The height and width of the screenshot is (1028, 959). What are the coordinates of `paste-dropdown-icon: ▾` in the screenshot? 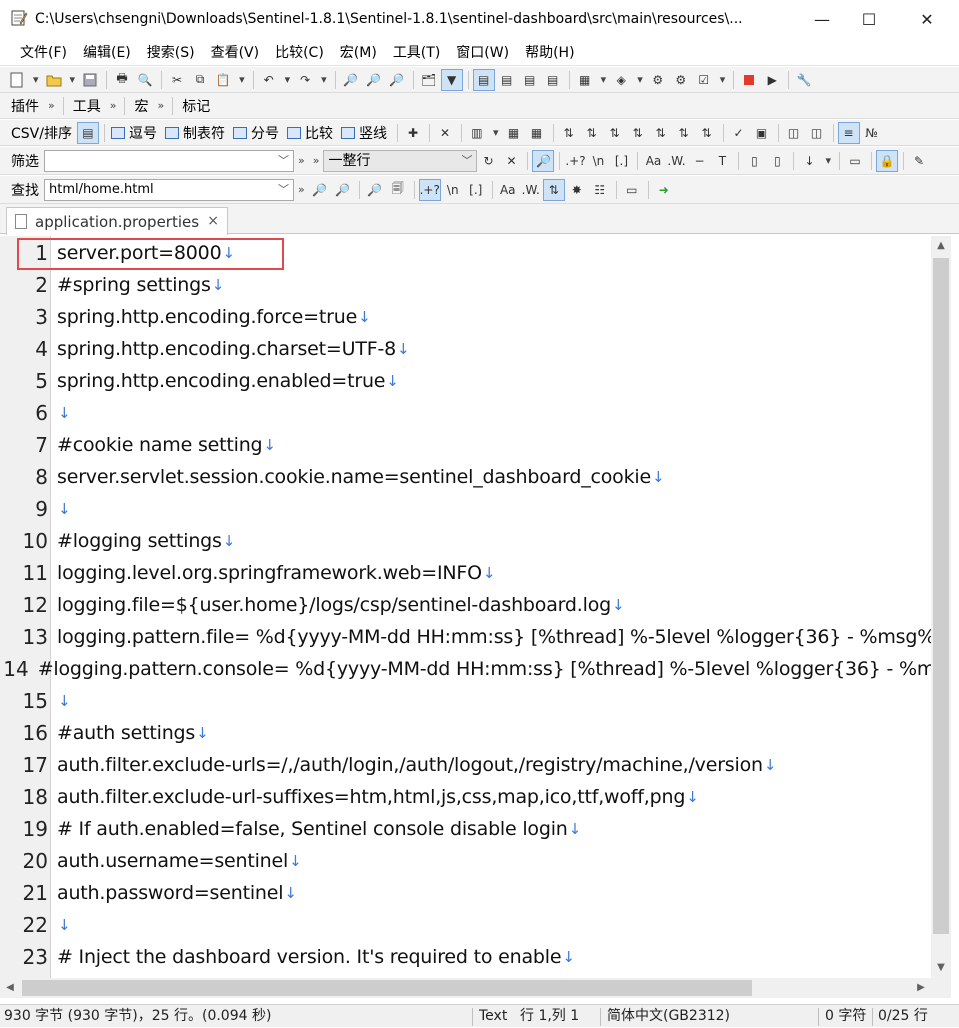 It's located at (242, 79).